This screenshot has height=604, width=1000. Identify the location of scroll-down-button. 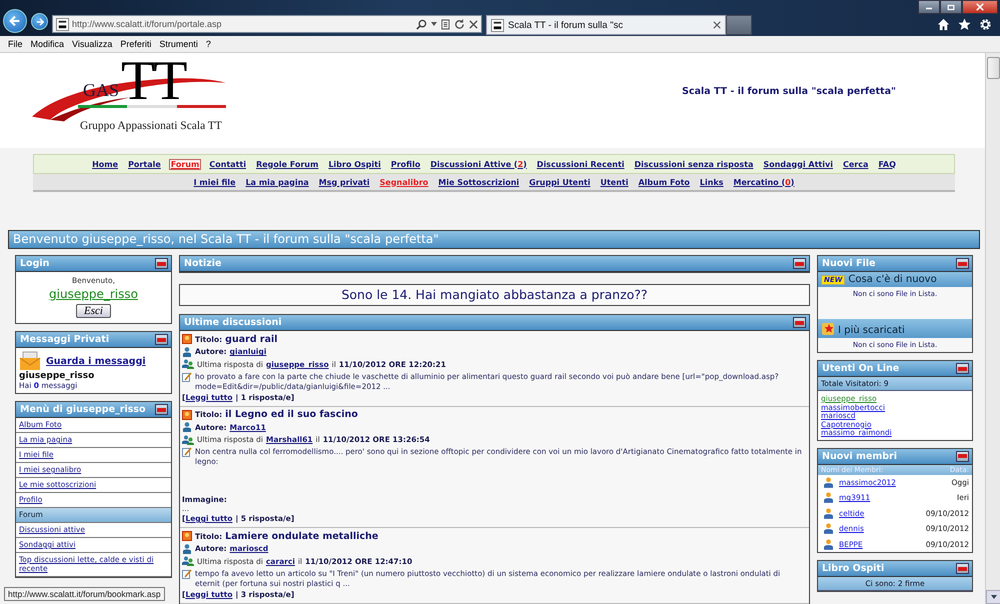
(993, 597).